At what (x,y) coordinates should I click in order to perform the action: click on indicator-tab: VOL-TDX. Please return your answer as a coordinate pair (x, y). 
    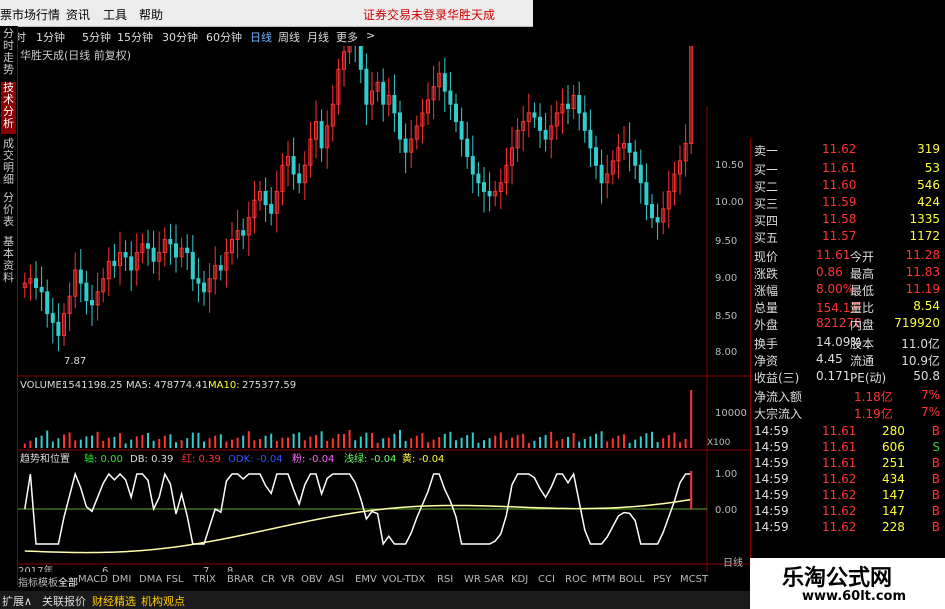
    Looking at the image, I should click on (403, 579).